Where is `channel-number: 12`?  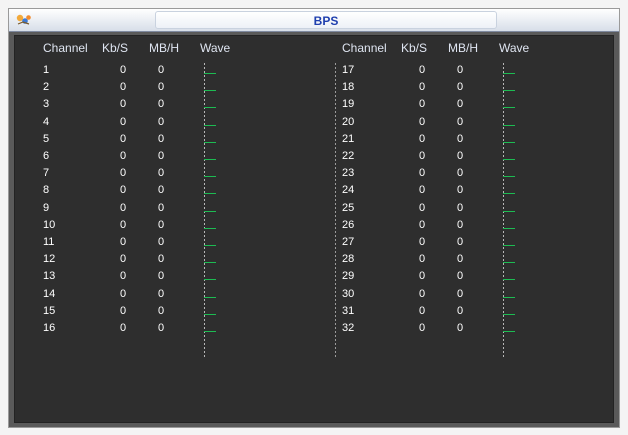
channel-number: 12 is located at coordinates (49, 259).